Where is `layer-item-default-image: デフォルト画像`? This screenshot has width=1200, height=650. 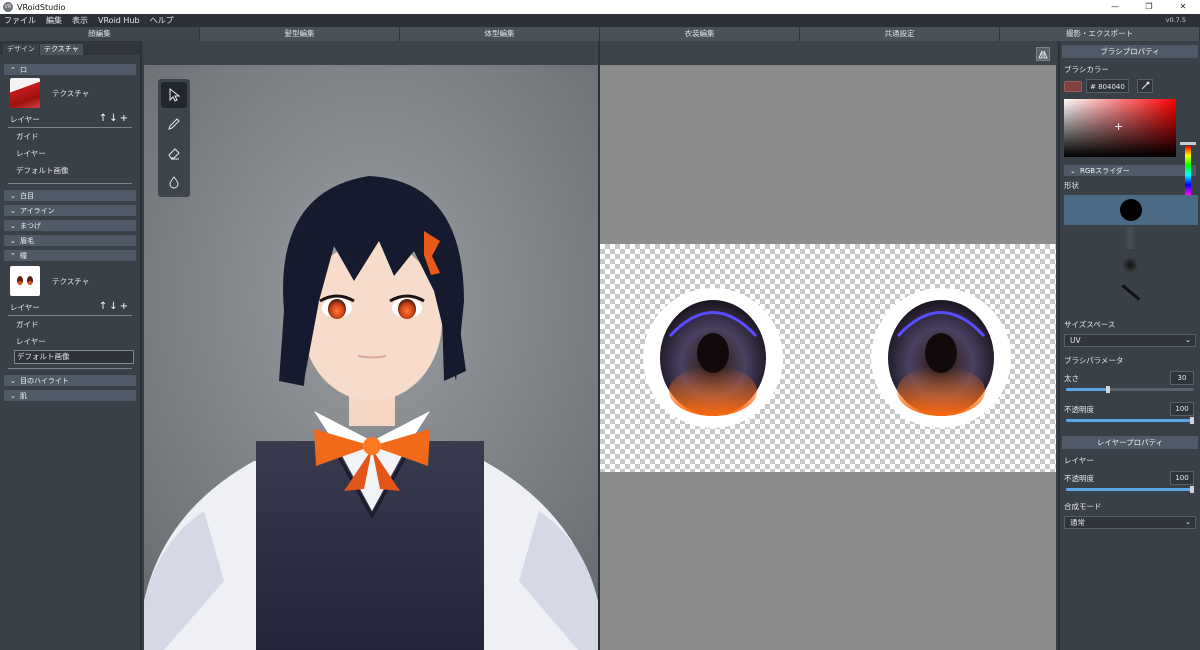
layer-item-default-image: デフォルト画像 is located at coordinates (70, 170).